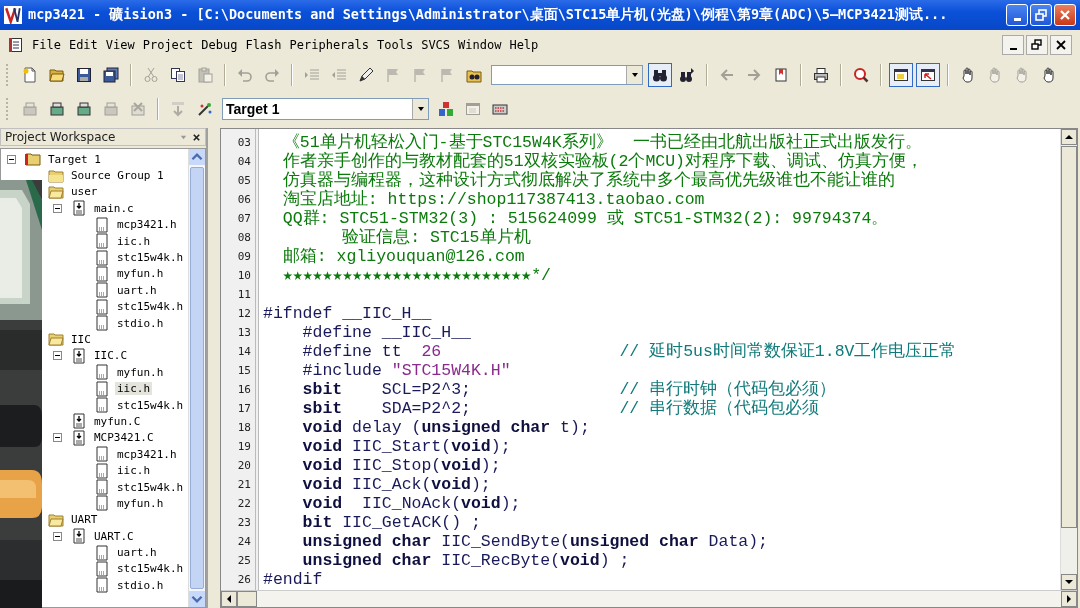 This screenshot has height=608, width=1080. What do you see at coordinates (178, 75) in the screenshot?
I see `copy-icon` at bounding box center [178, 75].